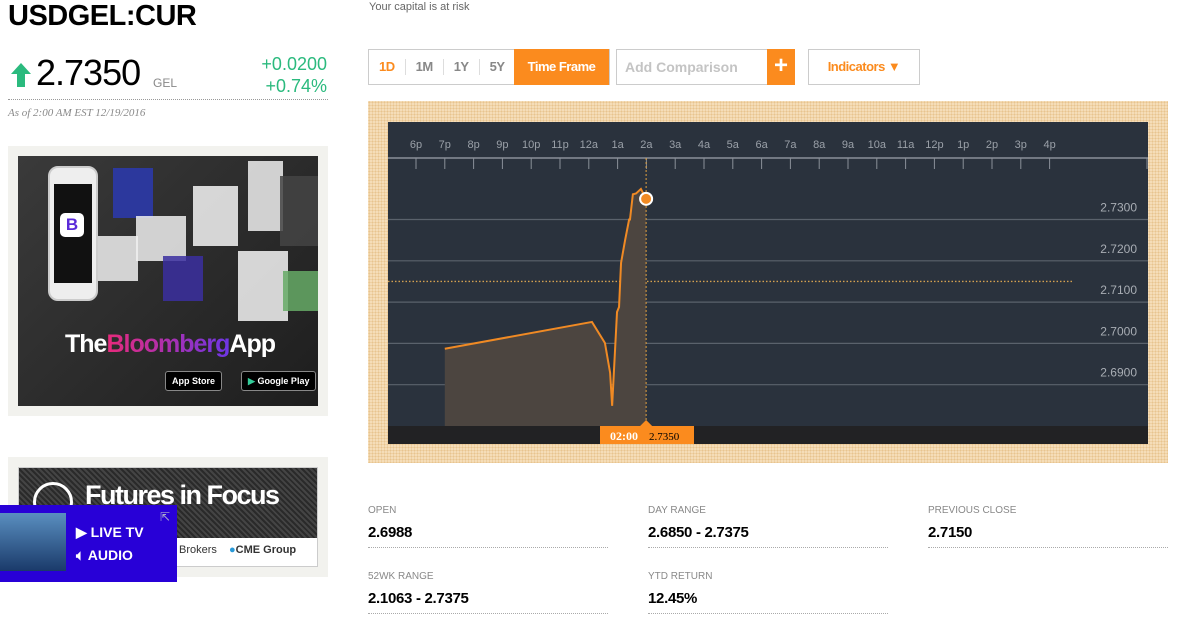 Image resolution: width=1182 pixels, height=635 pixels. Describe the element at coordinates (589, 145) in the screenshot. I see `x-tick-label: 12a` at that location.